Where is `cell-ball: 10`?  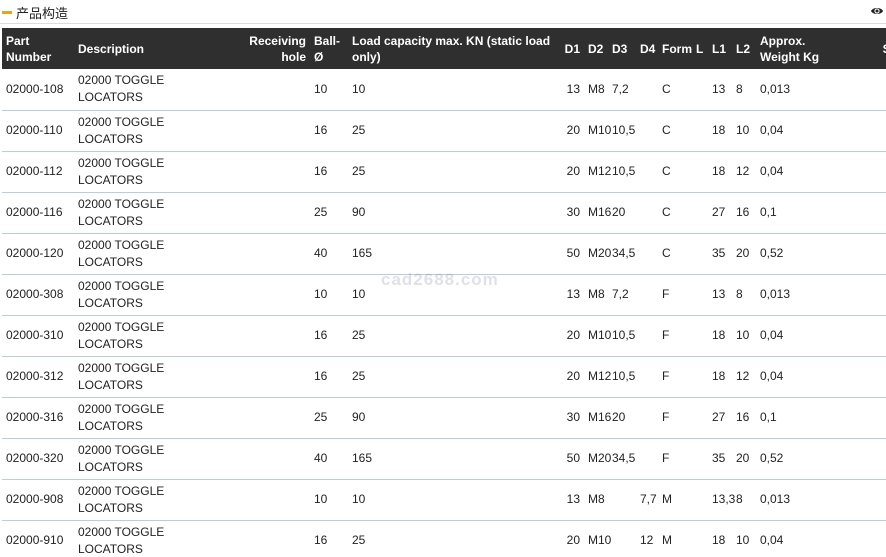
cell-ball: 10 is located at coordinates (321, 88).